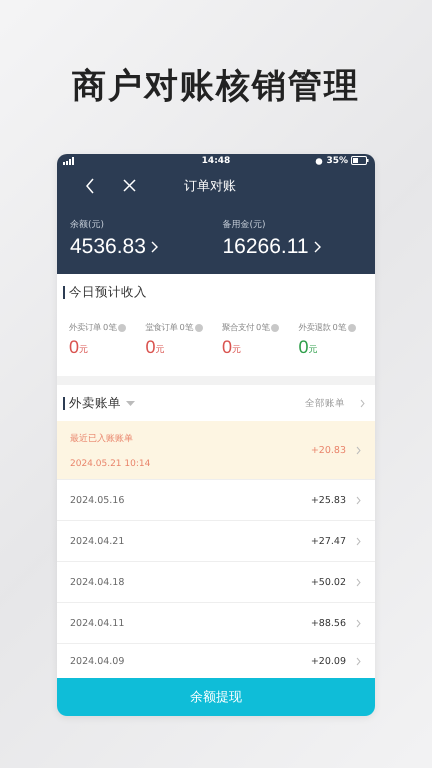 The image size is (432, 768). Describe the element at coordinates (129, 185) in the screenshot. I see `close-icon` at that location.